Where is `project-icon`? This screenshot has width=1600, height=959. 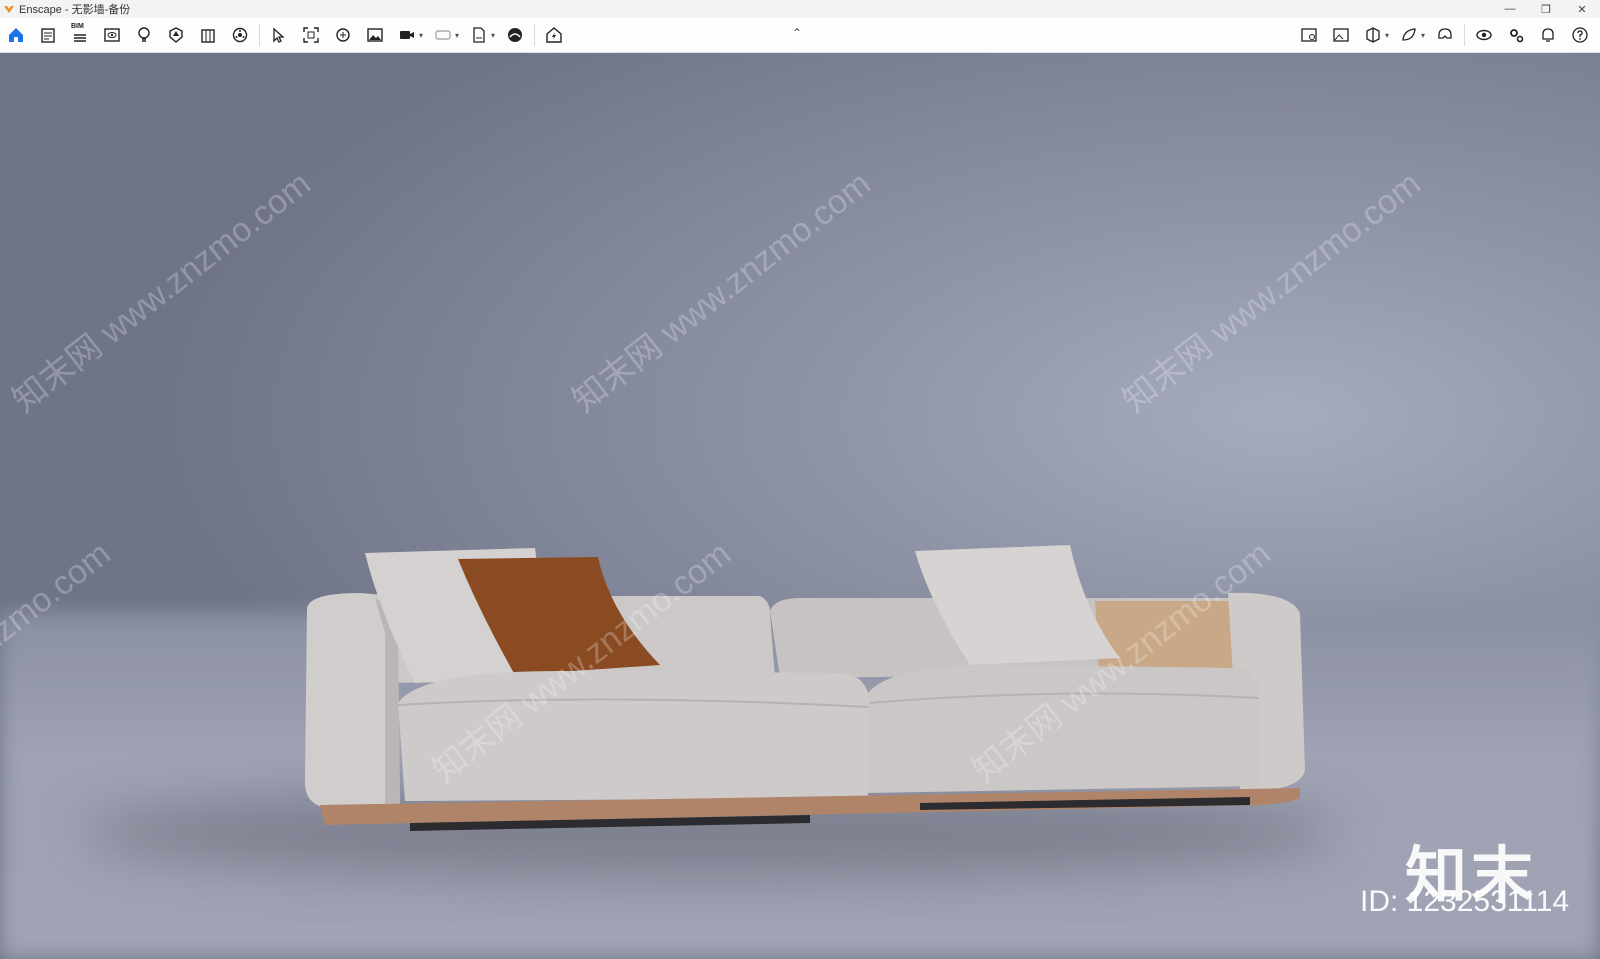
project-icon is located at coordinates (48, 35).